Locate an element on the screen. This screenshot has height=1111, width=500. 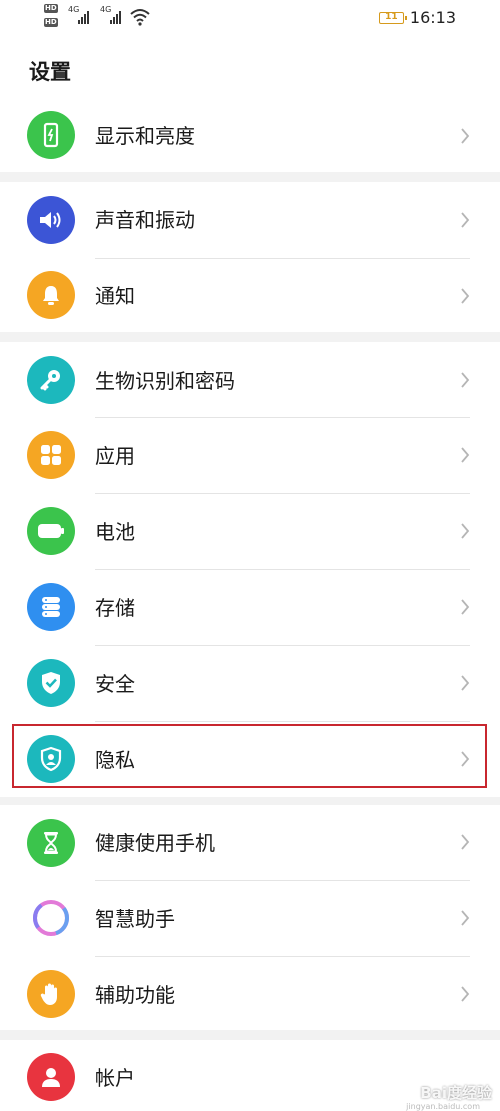
settings-item-label: 显示和亮度 is located at coordinates (145, 136).